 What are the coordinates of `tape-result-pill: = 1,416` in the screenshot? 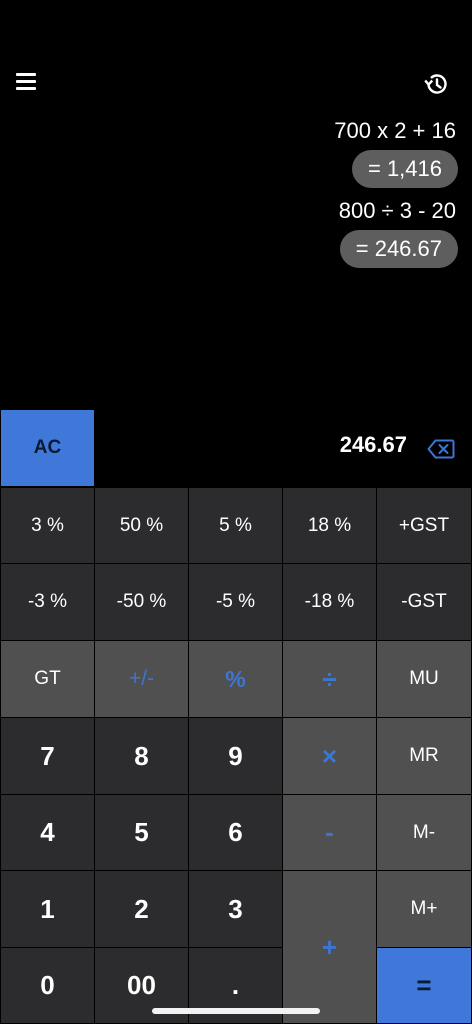 It's located at (404, 169).